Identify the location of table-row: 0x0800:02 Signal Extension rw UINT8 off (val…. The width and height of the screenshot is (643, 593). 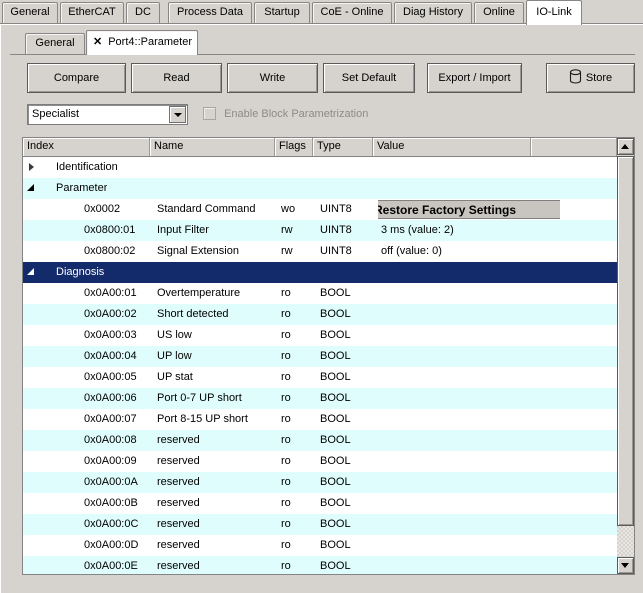
(320, 251).